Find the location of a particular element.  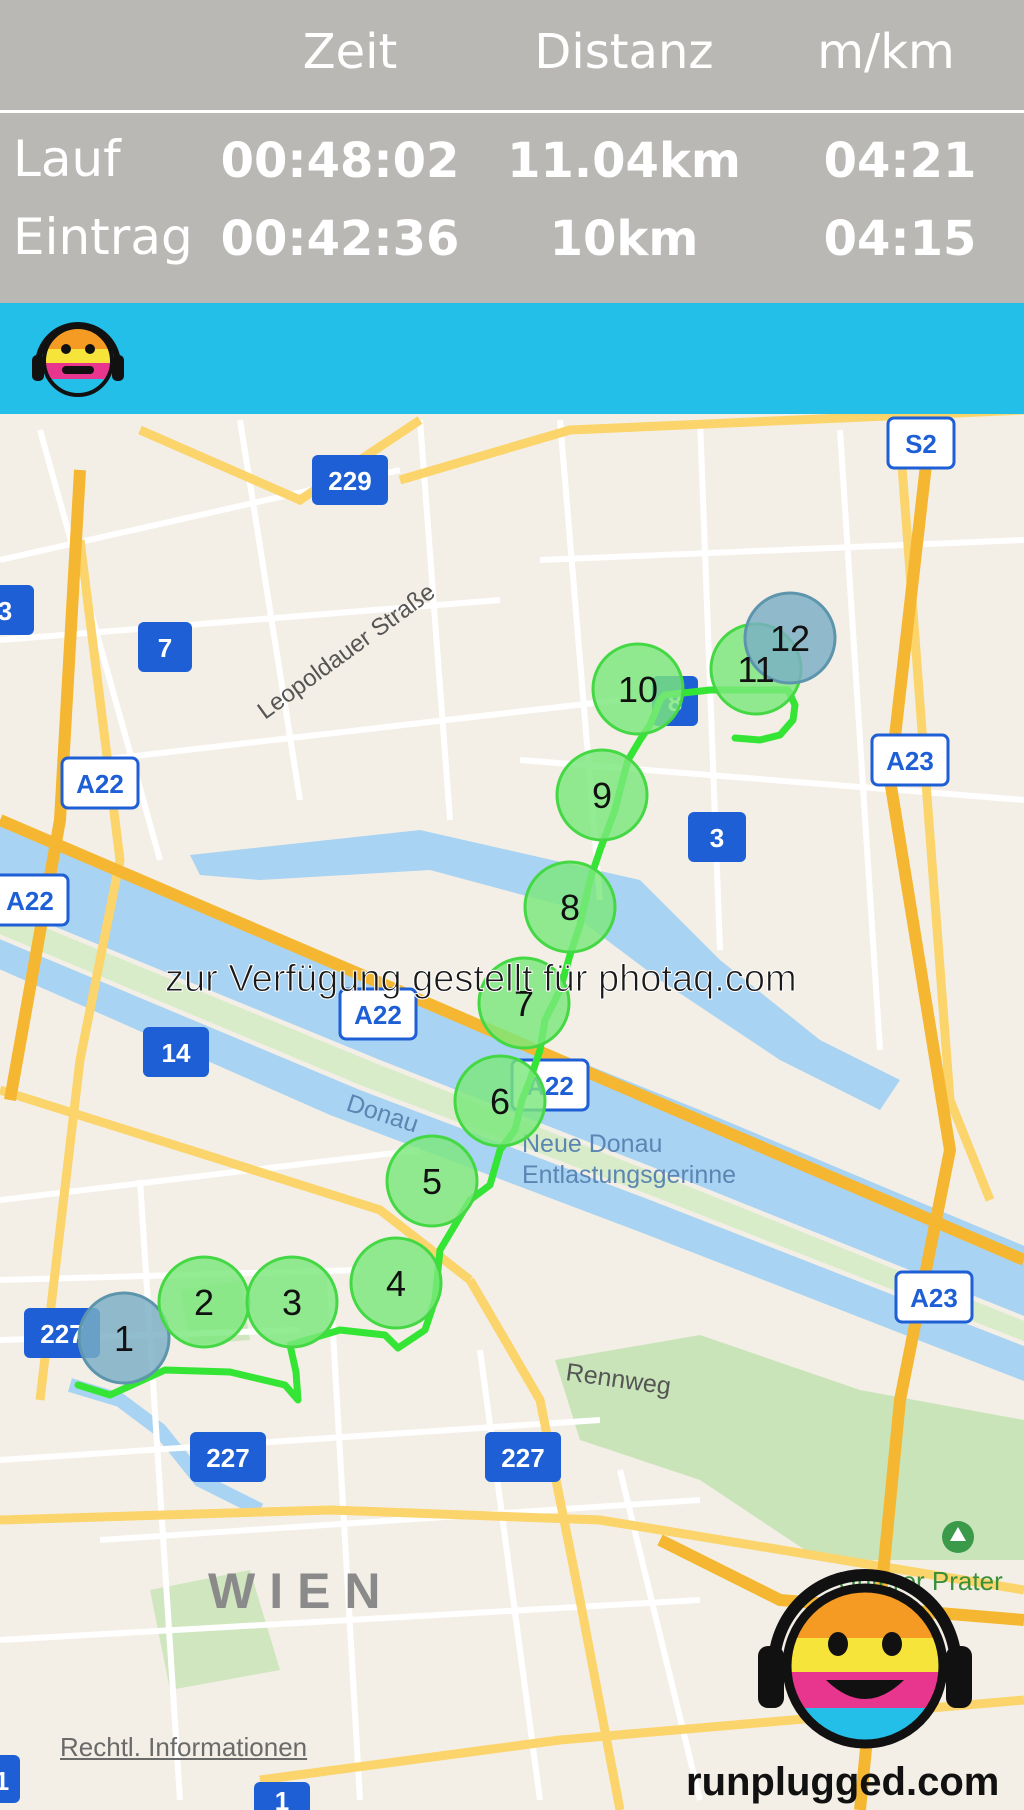

road-badge: 14 is located at coordinates (176, 1052).